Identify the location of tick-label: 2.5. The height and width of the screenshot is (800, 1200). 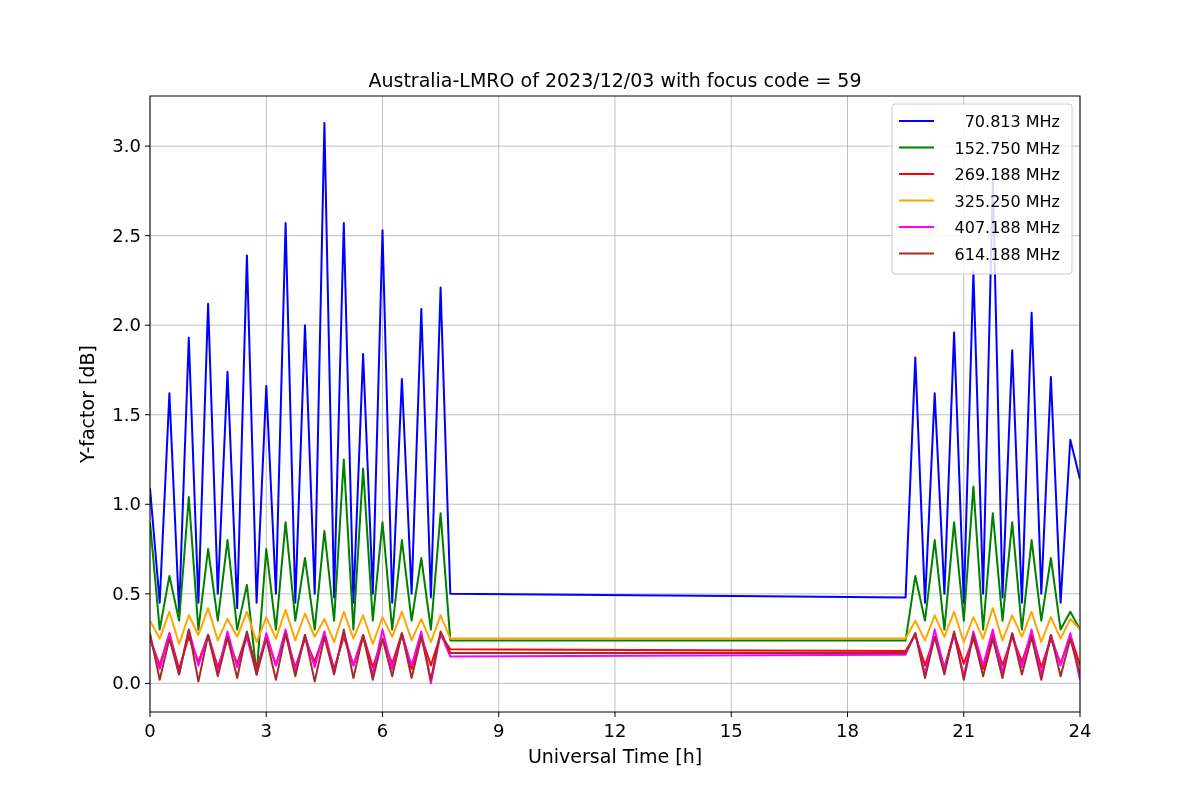
(126, 235).